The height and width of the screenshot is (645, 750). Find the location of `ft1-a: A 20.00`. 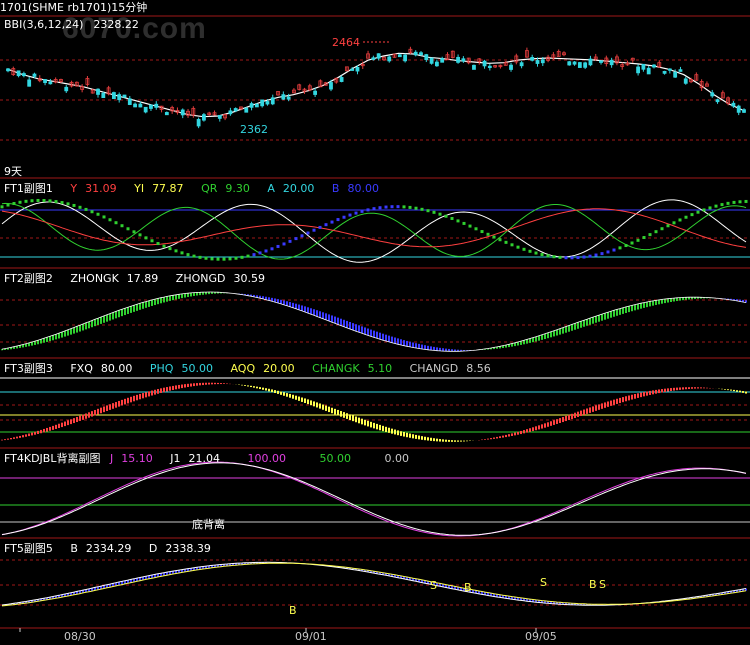

ft1-a: A 20.00 is located at coordinates (291, 188).